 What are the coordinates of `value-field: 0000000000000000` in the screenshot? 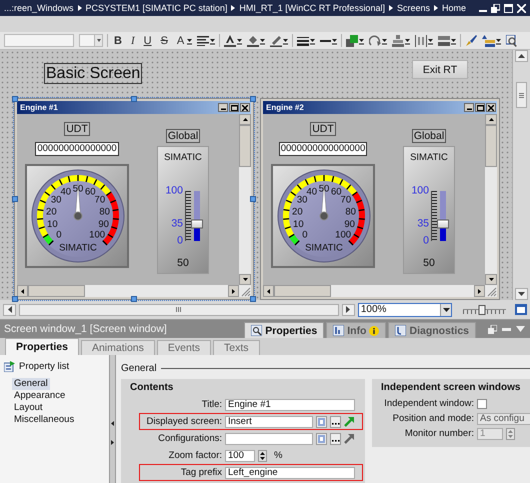 It's located at (323, 149).